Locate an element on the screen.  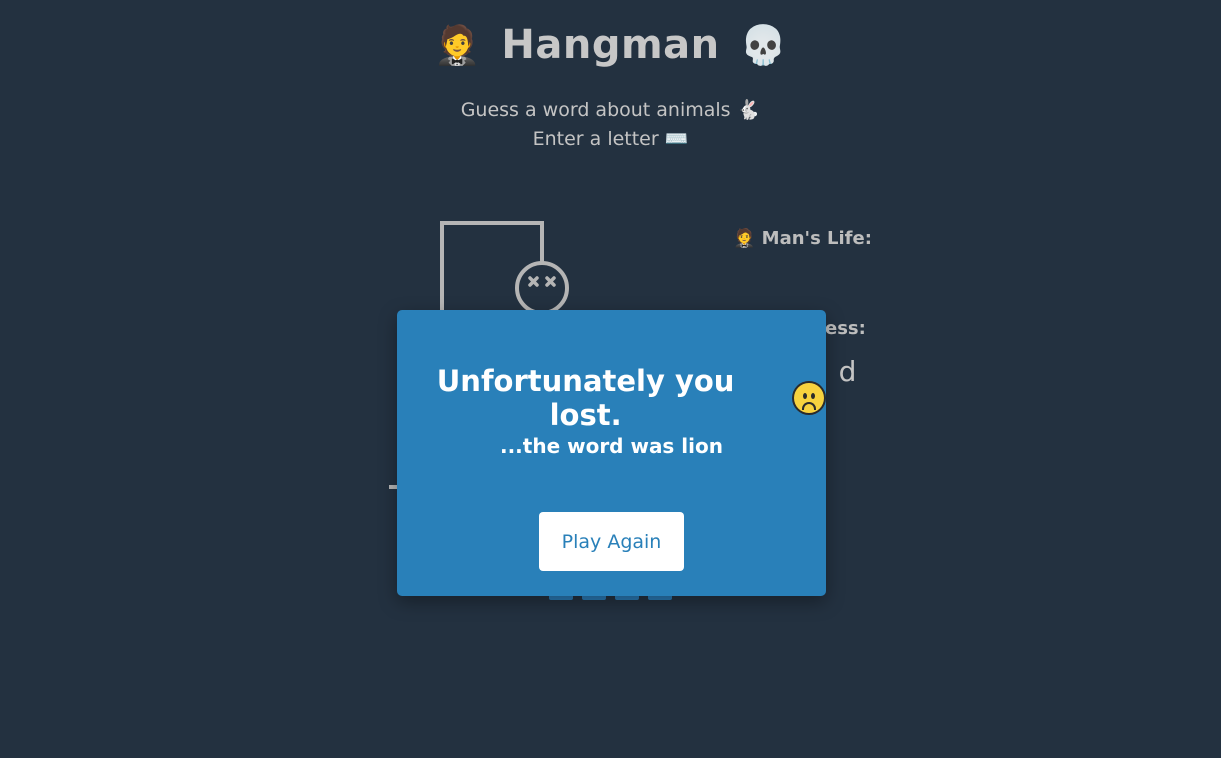
modal-title-text: Unfortunately you lost. is located at coordinates (585, 398).